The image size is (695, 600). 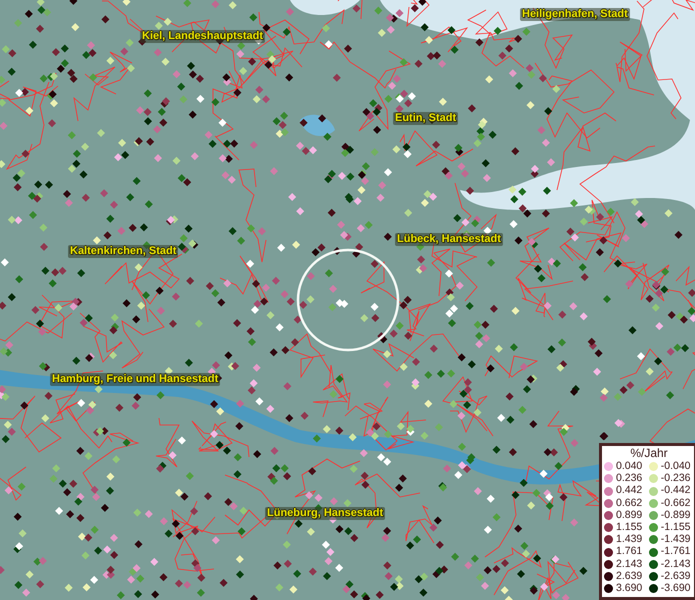 What do you see at coordinates (630, 466) in the screenshot?
I see `legend-value: 0.040` at bounding box center [630, 466].